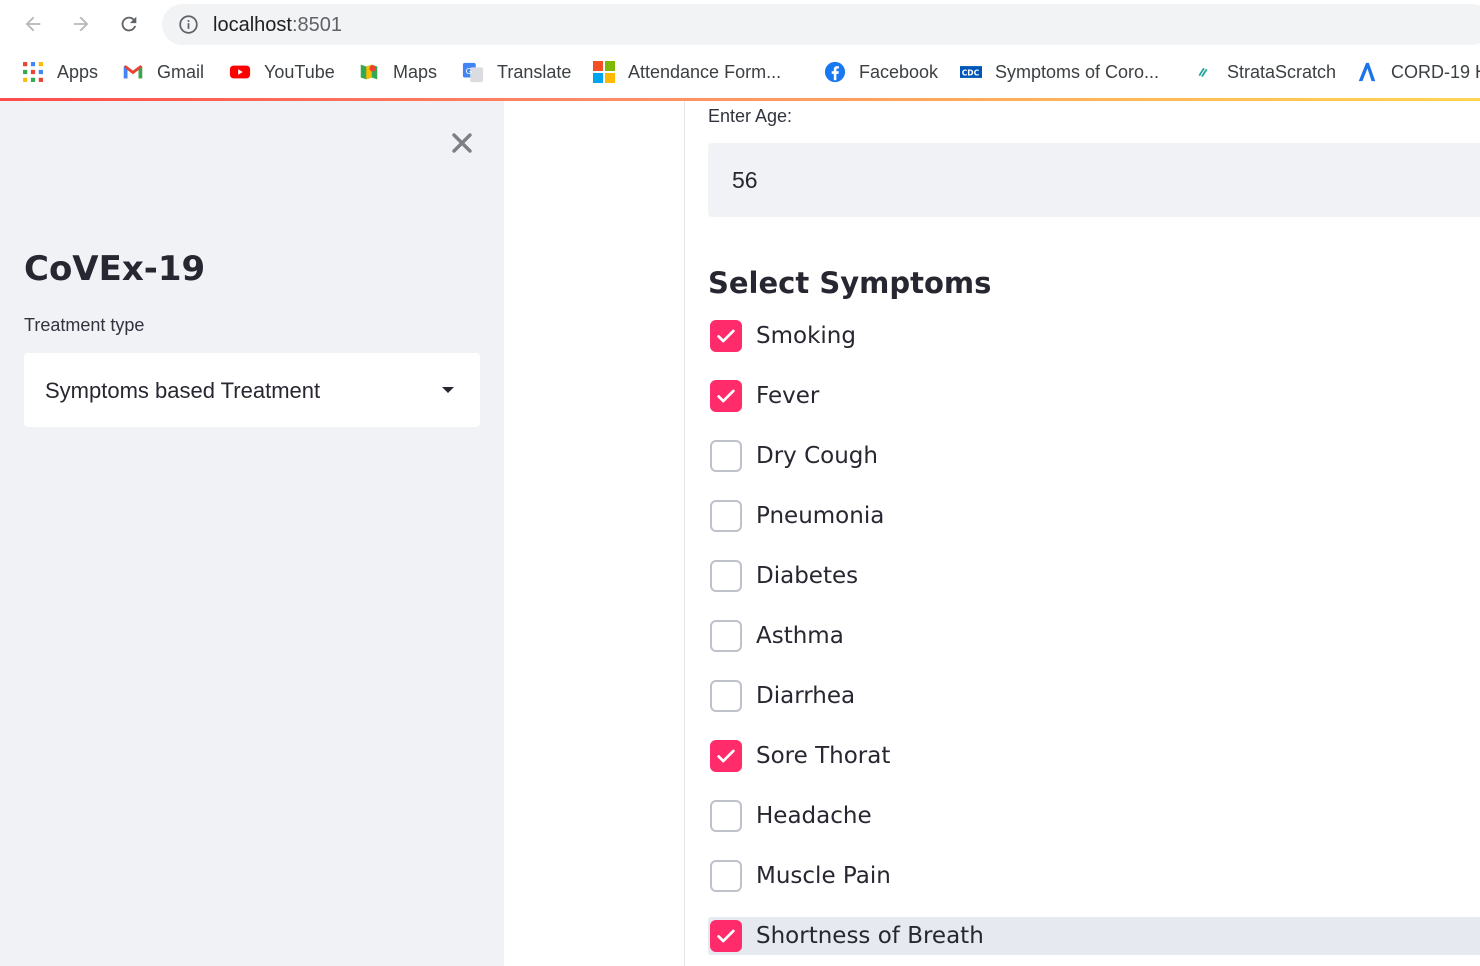 This screenshot has width=1480, height=966. Describe the element at coordinates (806, 696) in the screenshot. I see `symptom-label: Diarrhea` at that location.